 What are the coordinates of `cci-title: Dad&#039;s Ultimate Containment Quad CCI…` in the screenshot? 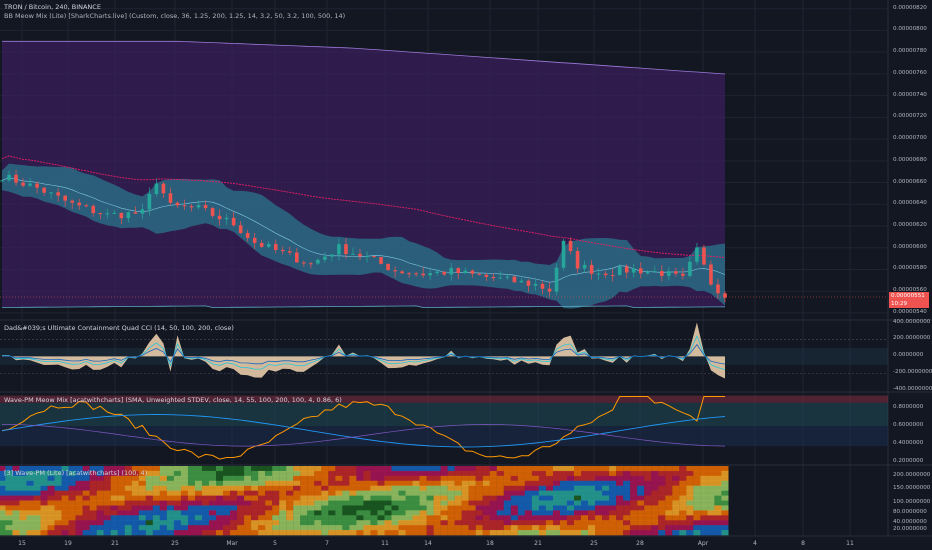 It's located at (119, 328).